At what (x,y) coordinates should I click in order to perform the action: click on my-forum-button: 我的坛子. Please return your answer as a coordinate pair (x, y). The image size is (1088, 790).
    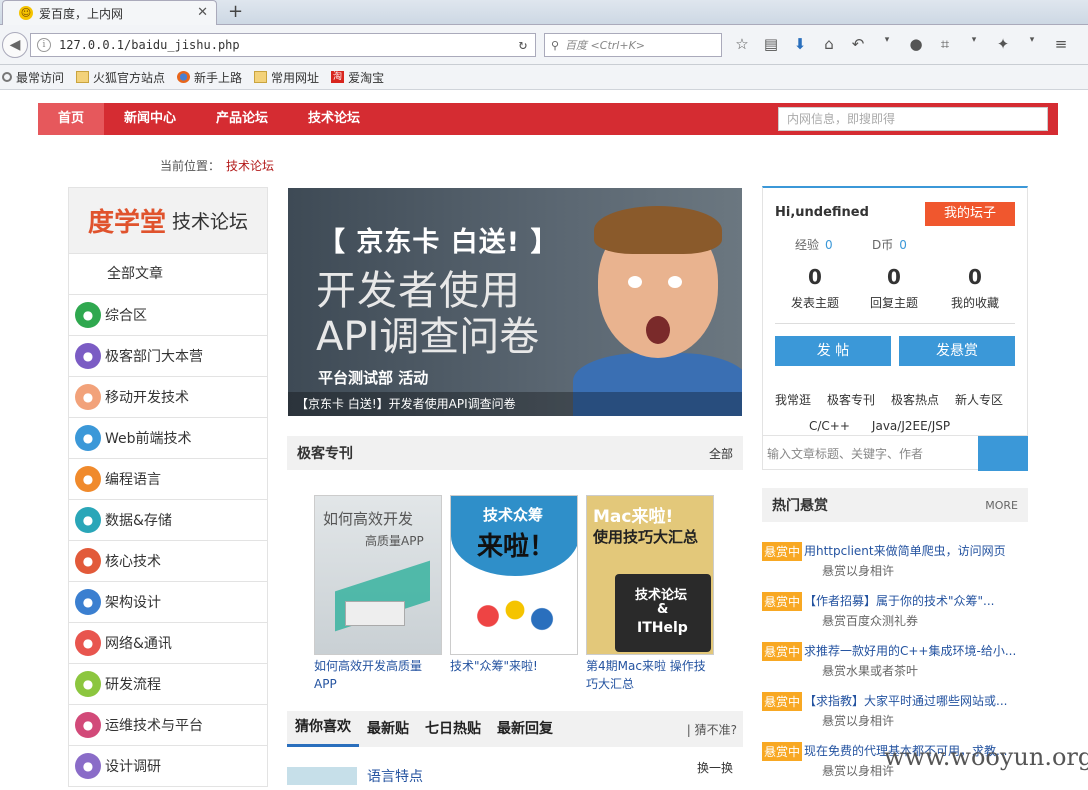
    Looking at the image, I should click on (970, 214).